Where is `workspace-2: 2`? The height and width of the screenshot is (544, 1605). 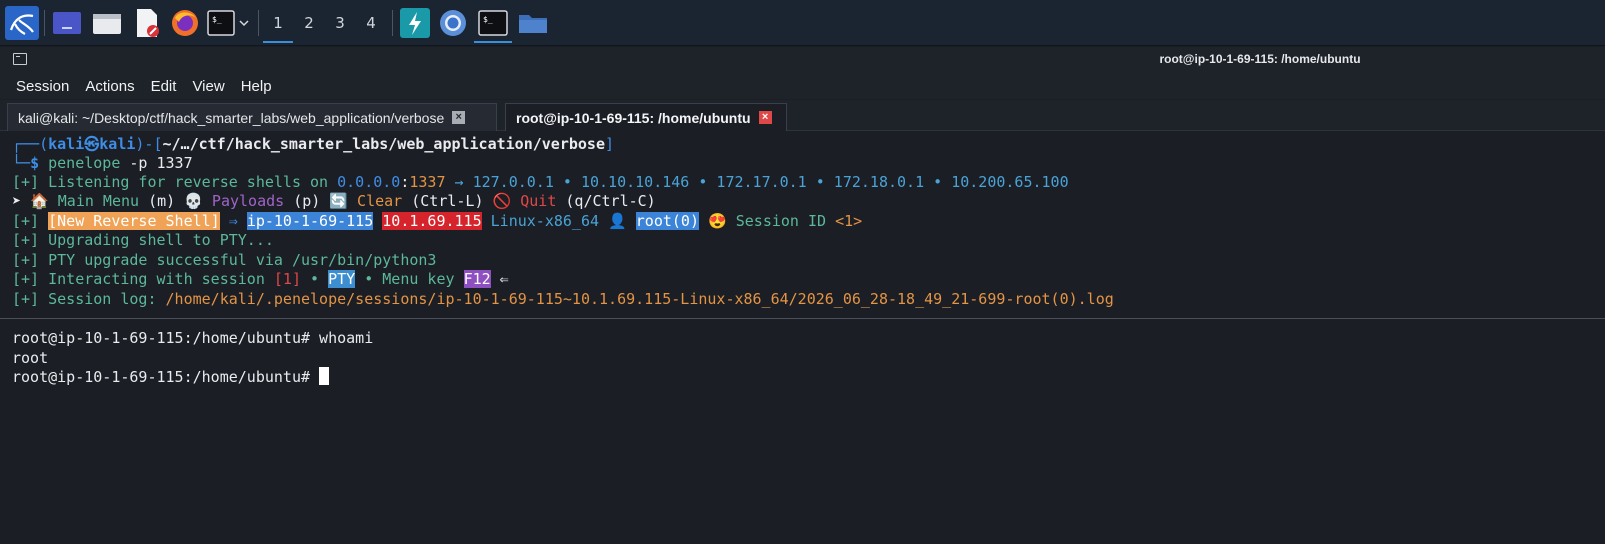 workspace-2: 2 is located at coordinates (309, 23).